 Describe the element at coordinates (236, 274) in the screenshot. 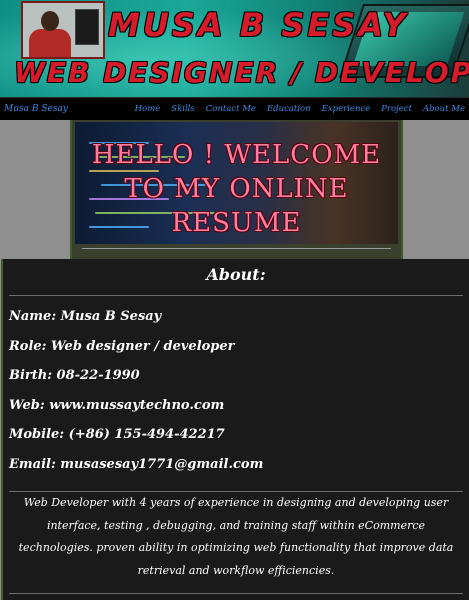

I see `about-title: About:` at that location.